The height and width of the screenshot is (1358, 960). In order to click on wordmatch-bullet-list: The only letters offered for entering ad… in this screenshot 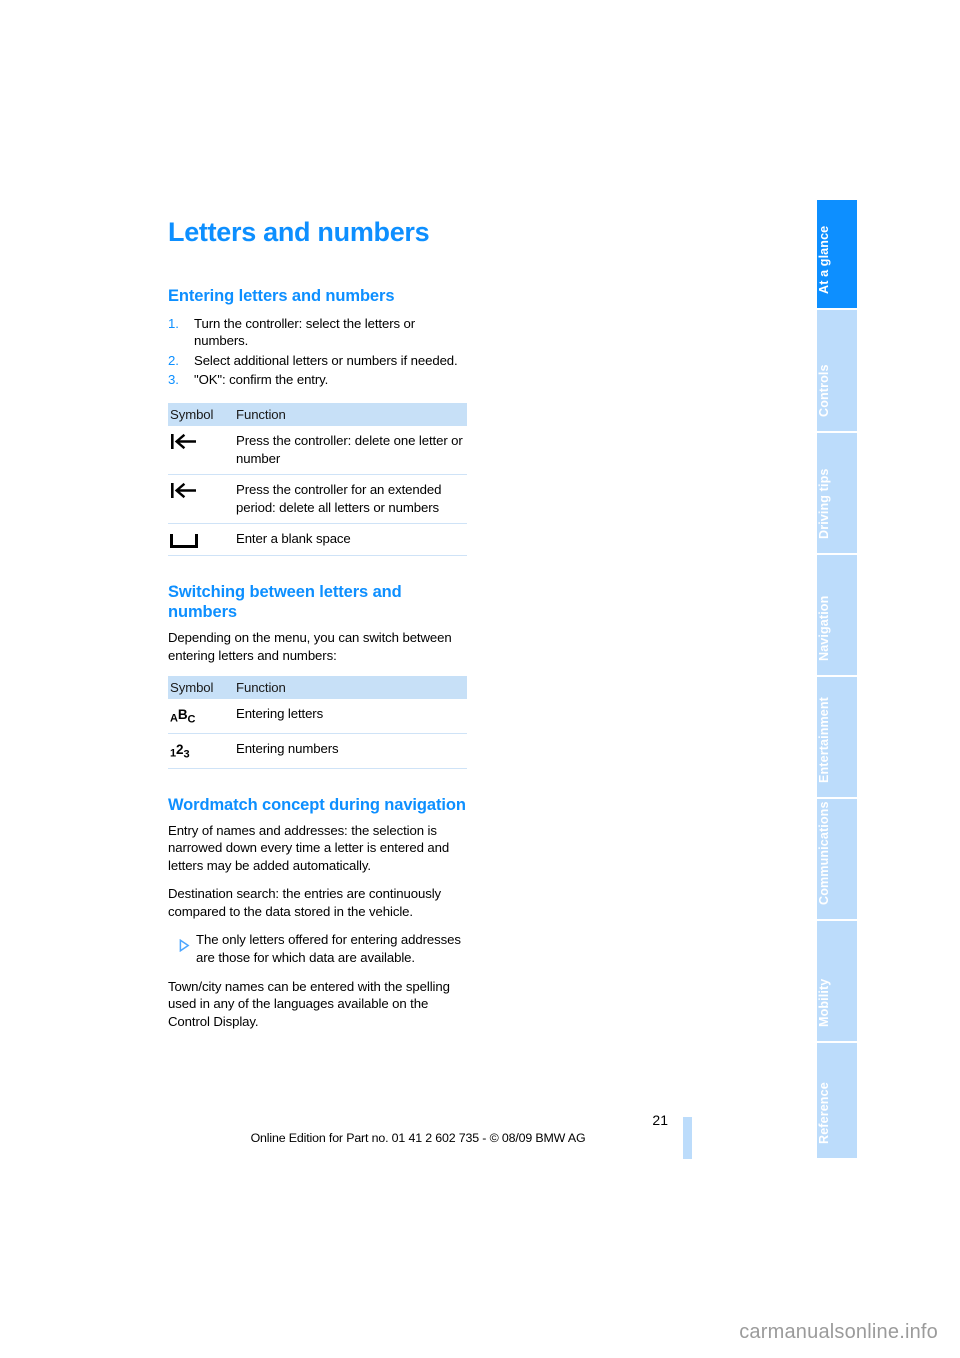, I will do `click(318, 948)`.